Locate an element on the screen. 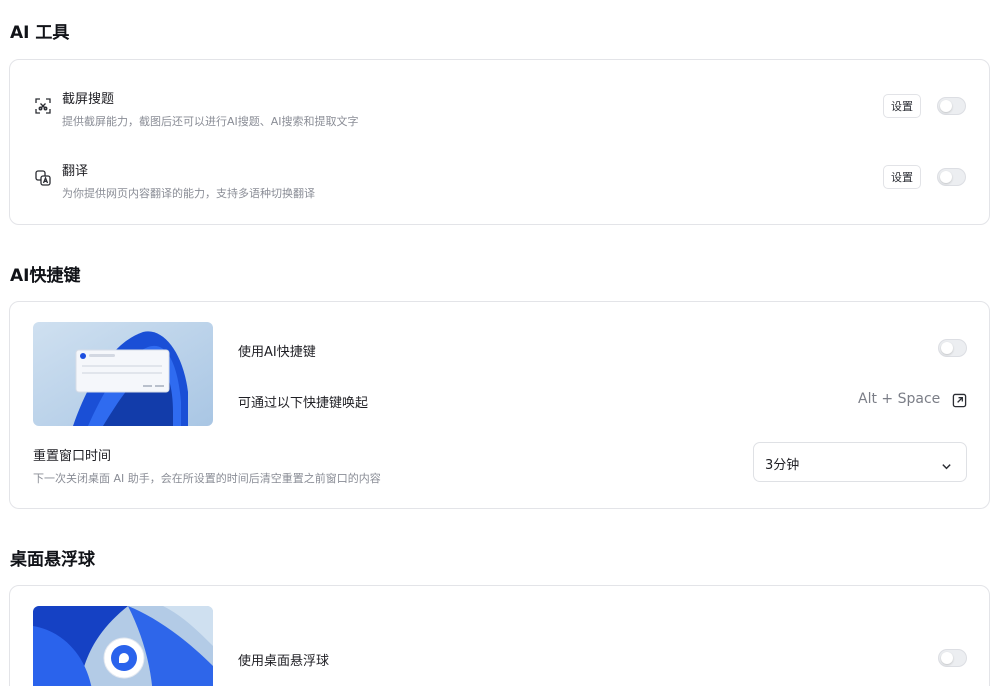 The image size is (1002, 686). screenshot-settings-button: 设置 is located at coordinates (902, 106).